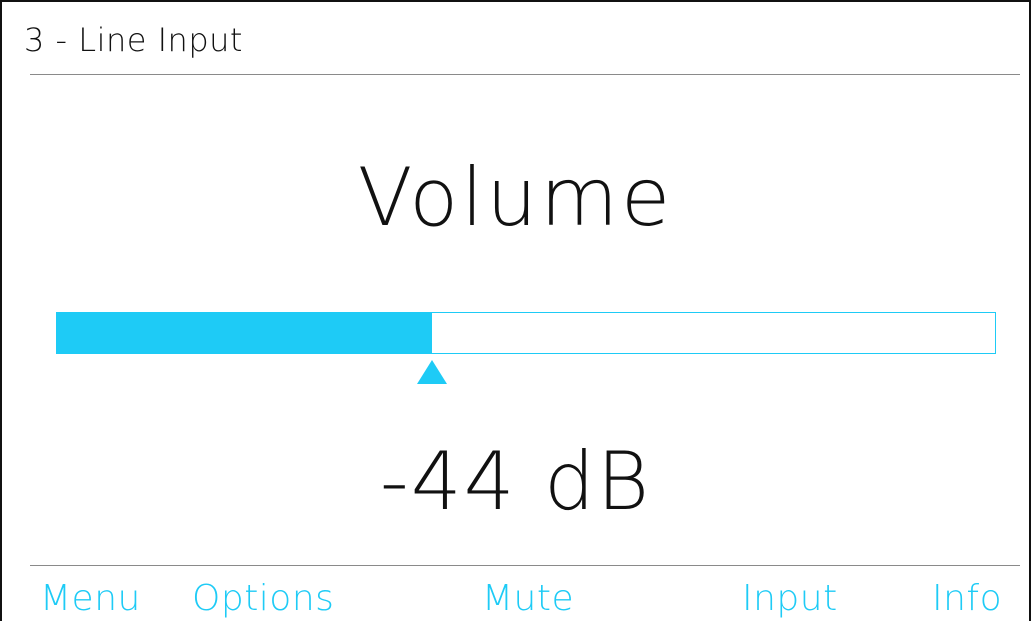  What do you see at coordinates (790, 597) in the screenshot?
I see `input-button: Input` at bounding box center [790, 597].